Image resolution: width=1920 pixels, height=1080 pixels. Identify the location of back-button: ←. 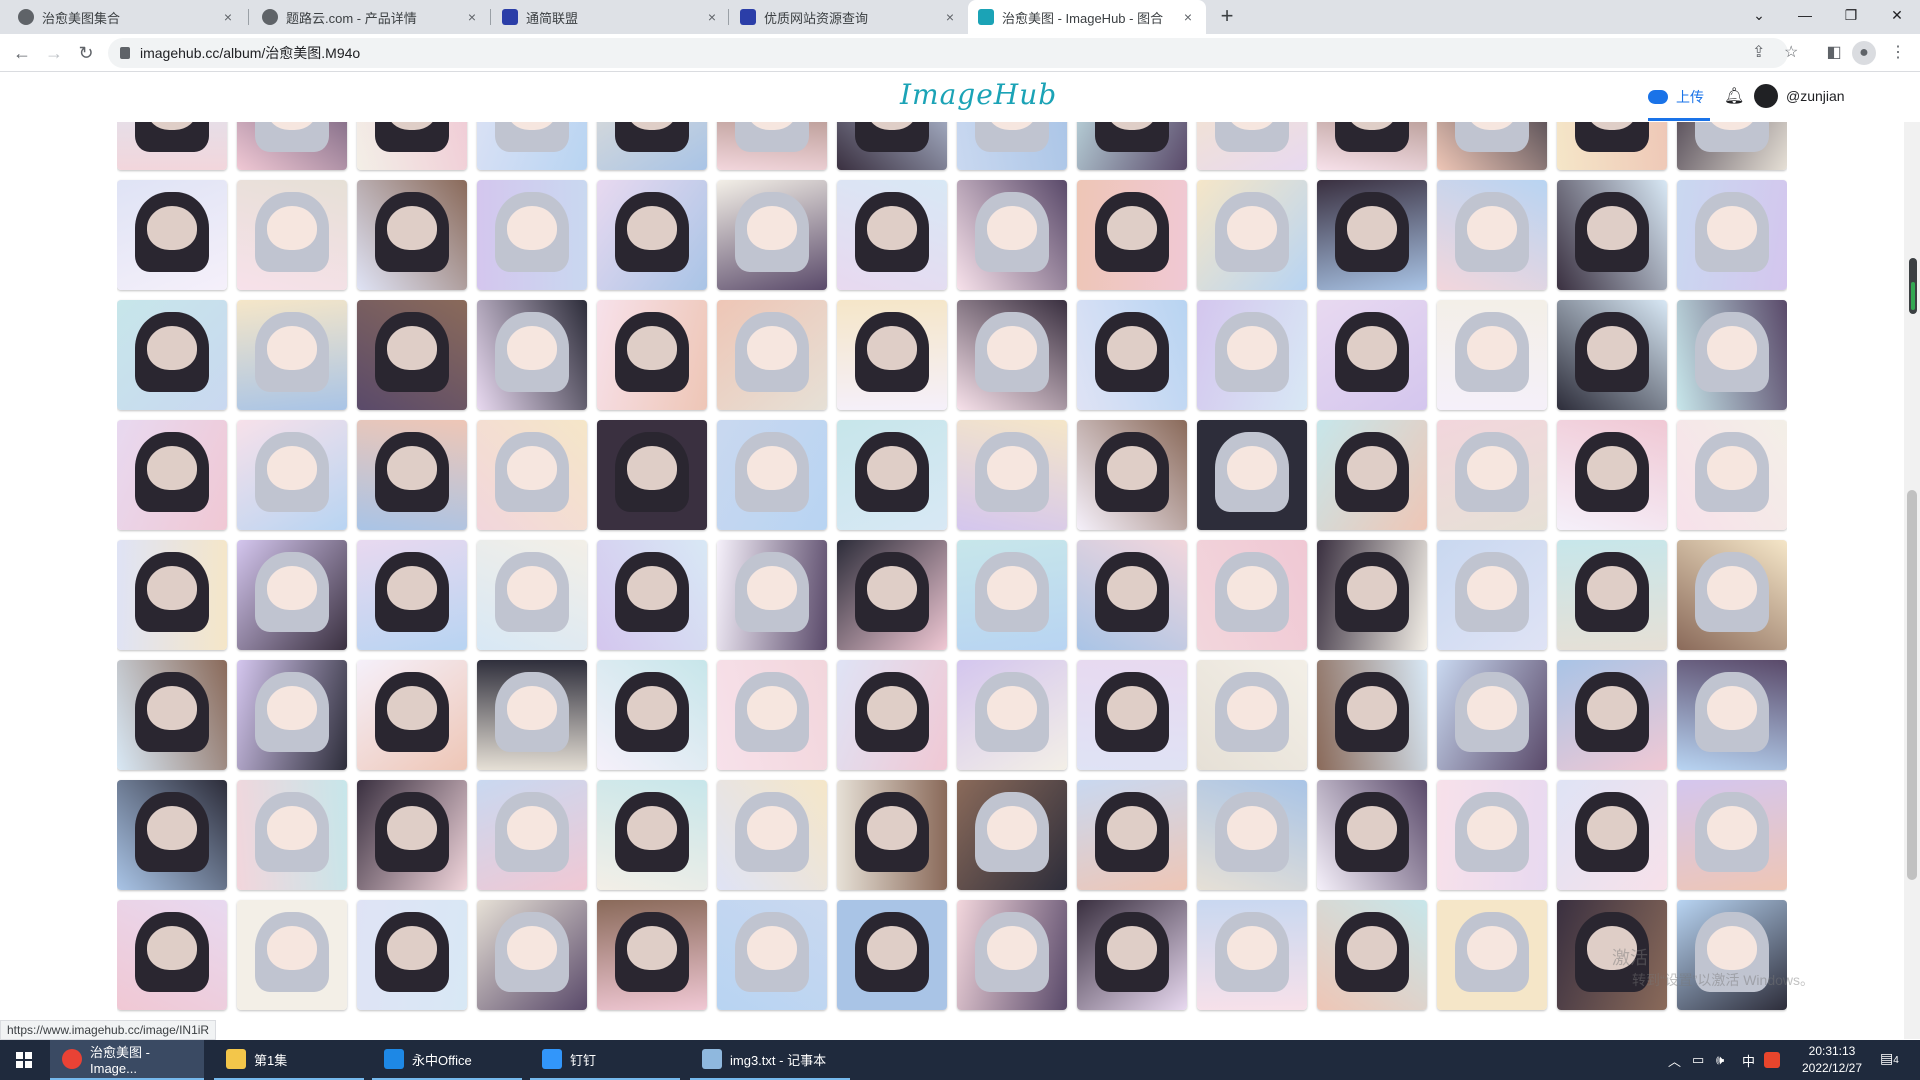
(22, 53).